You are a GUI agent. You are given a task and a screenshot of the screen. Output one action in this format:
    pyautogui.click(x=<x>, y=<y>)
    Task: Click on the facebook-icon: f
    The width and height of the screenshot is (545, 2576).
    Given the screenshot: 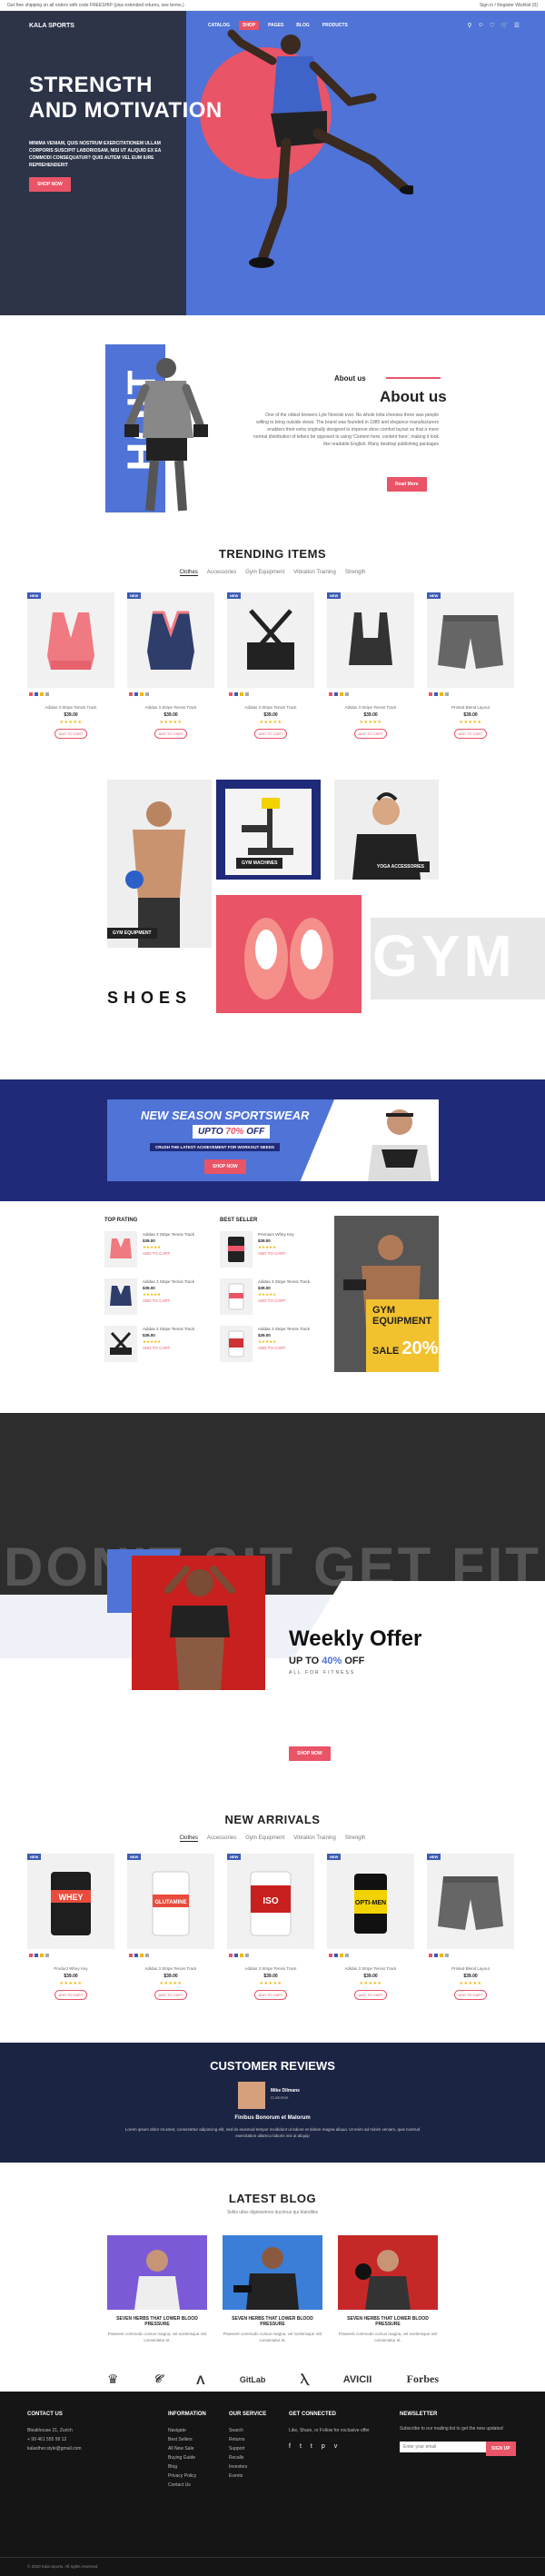 What is the action you would take?
    pyautogui.click(x=290, y=2447)
    